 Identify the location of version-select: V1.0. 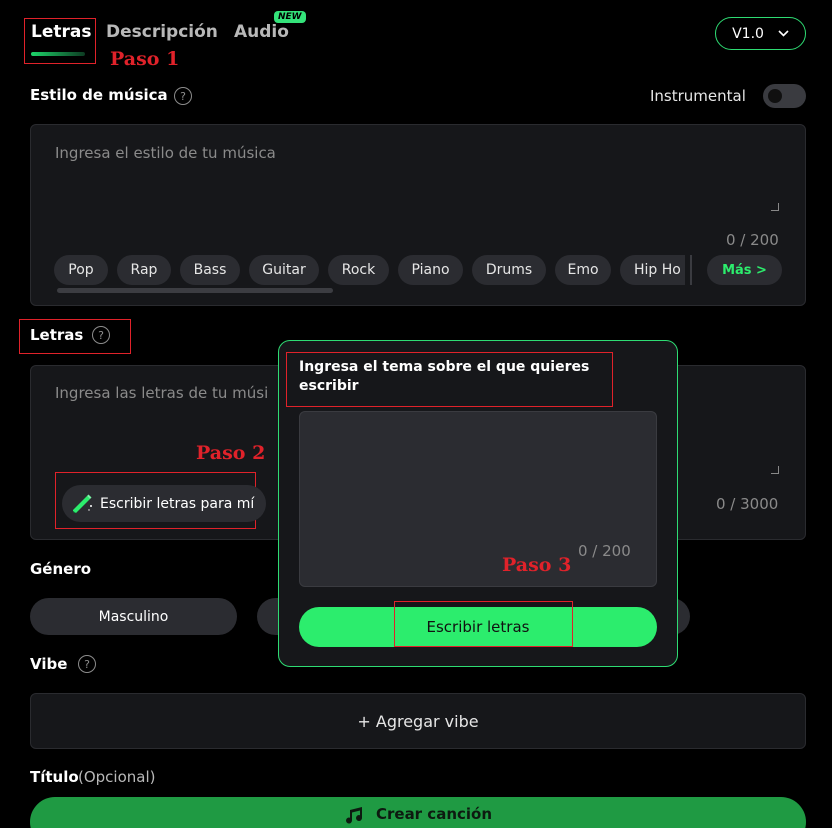
(760, 33).